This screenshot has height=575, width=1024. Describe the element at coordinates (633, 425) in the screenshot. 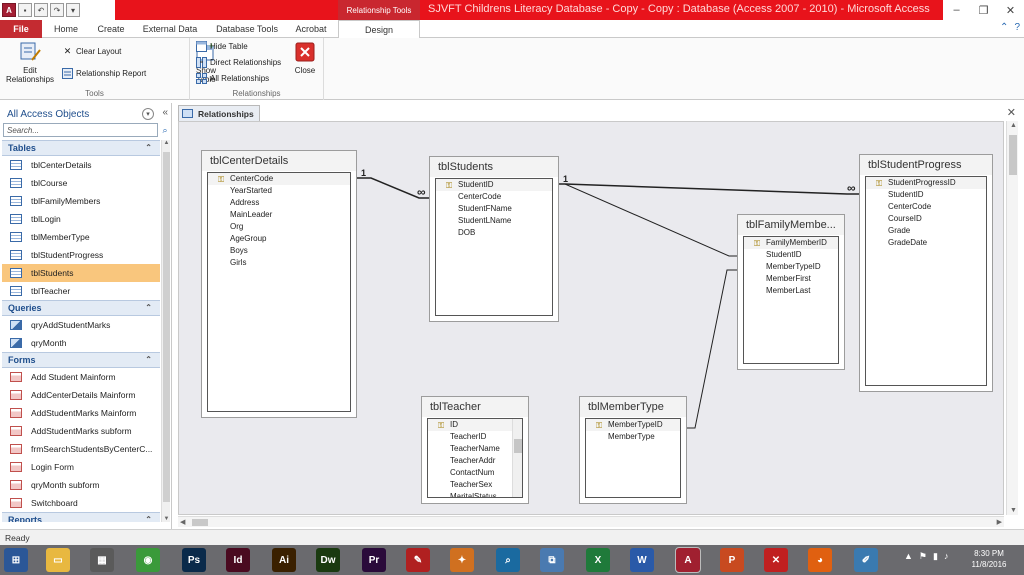

I see `table-field: ⚿ MemberTypeID` at that location.